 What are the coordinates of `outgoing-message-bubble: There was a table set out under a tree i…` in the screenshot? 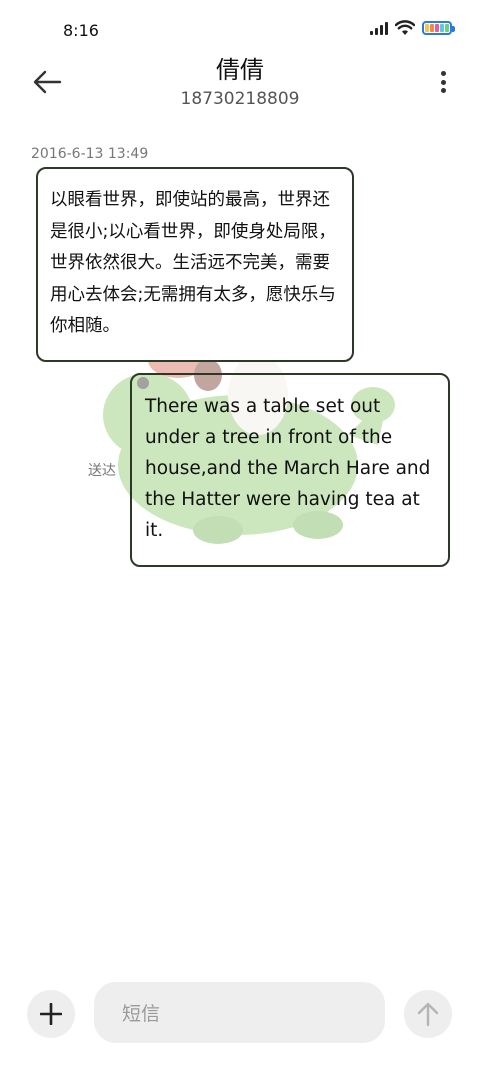 It's located at (290, 470).